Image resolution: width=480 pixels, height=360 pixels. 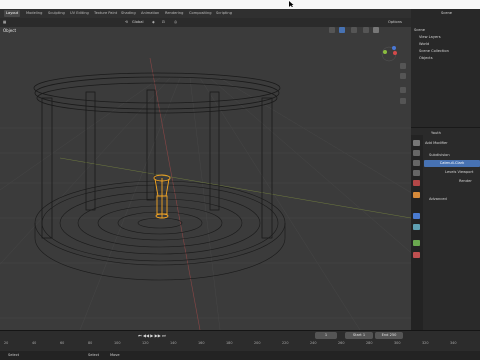 I want to click on ruler-label: 140, so click(x=173, y=343).